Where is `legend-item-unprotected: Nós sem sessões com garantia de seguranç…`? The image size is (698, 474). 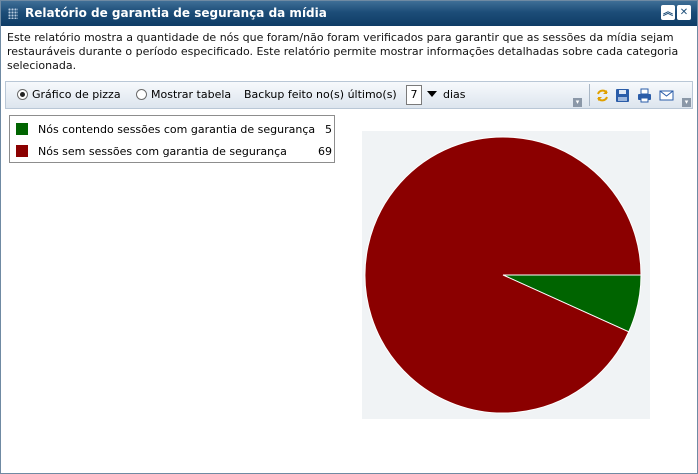 legend-item-unprotected: Nós sem sessões com garantia de seguranç… is located at coordinates (174, 151).